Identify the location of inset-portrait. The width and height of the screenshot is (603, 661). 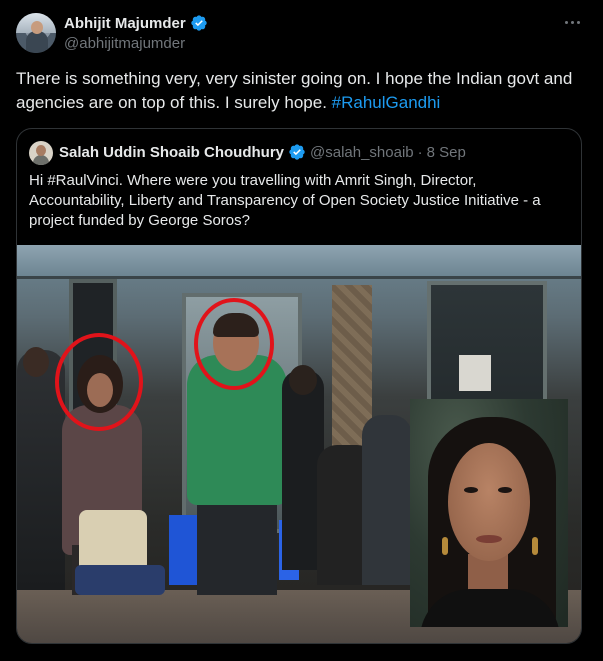
(489, 513).